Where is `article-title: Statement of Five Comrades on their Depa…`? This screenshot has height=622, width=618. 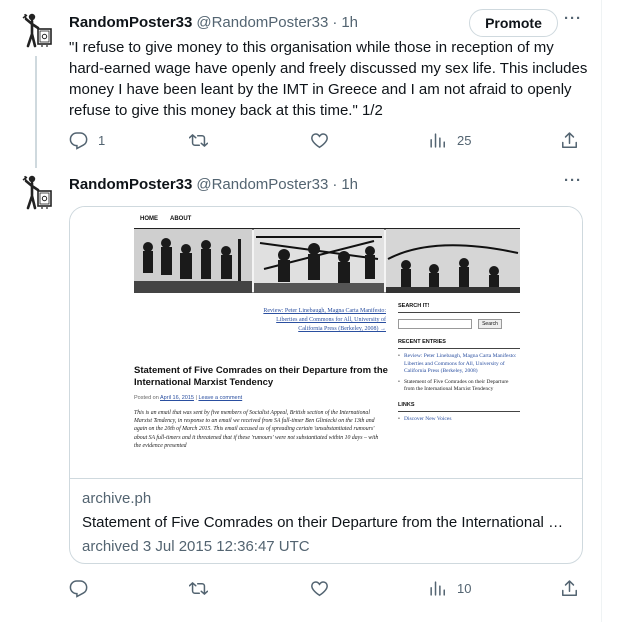 article-title: Statement of Five Comrades on their Depa… is located at coordinates (261, 376).